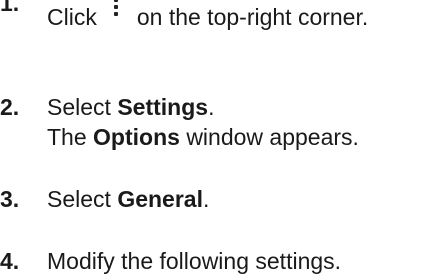 Image resolution: width=431 pixels, height=276 pixels. I want to click on step-text: Select General., so click(128, 199).